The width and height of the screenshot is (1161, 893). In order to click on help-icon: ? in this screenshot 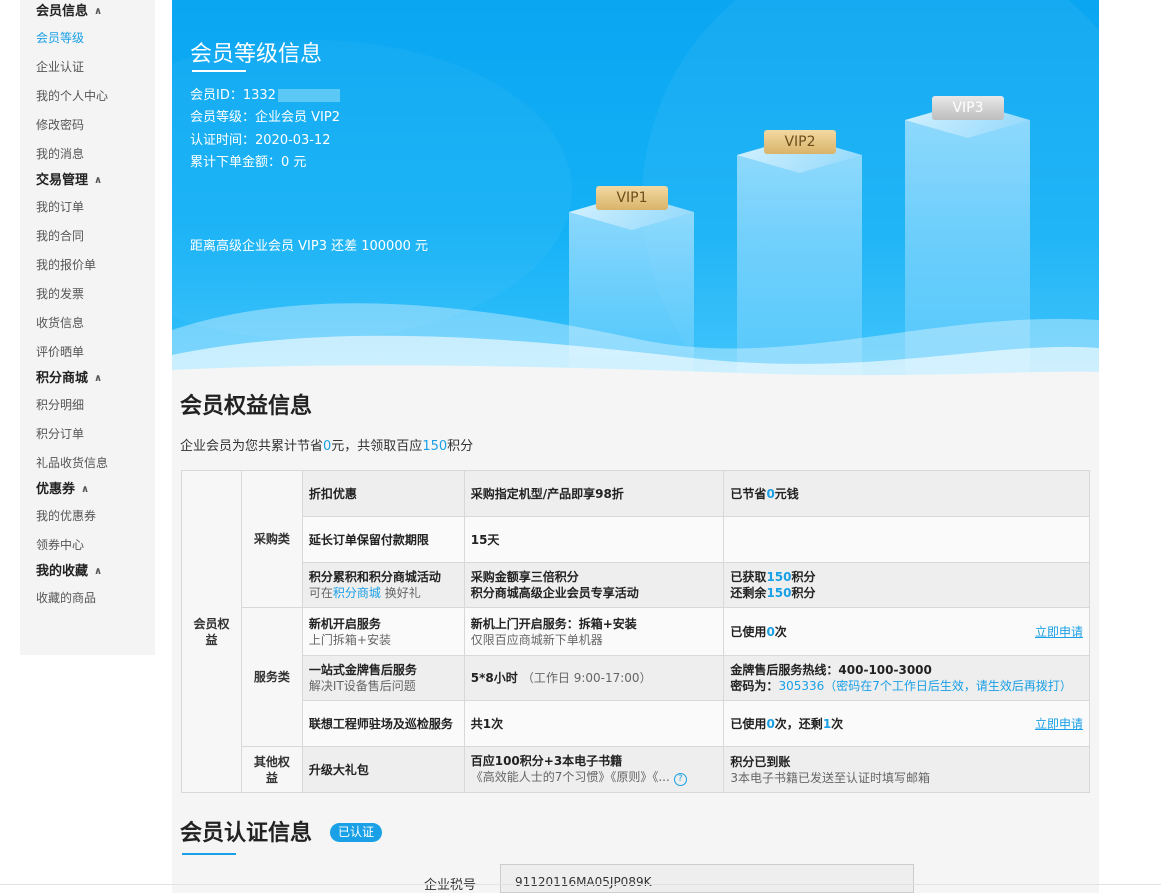, I will do `click(680, 779)`.